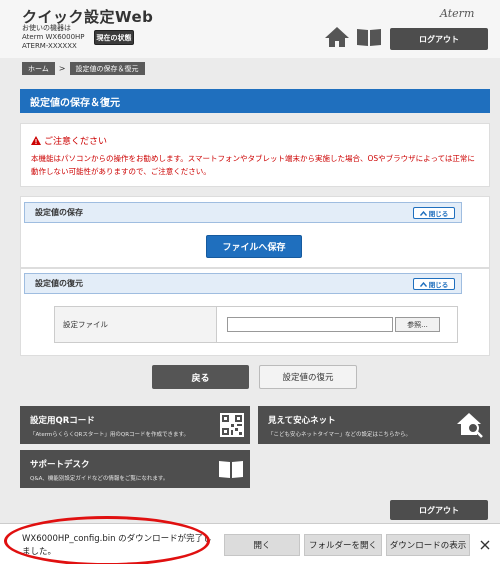  Describe the element at coordinates (308, 377) in the screenshot. I see `restore-settings-button: 設定値の復元` at that location.